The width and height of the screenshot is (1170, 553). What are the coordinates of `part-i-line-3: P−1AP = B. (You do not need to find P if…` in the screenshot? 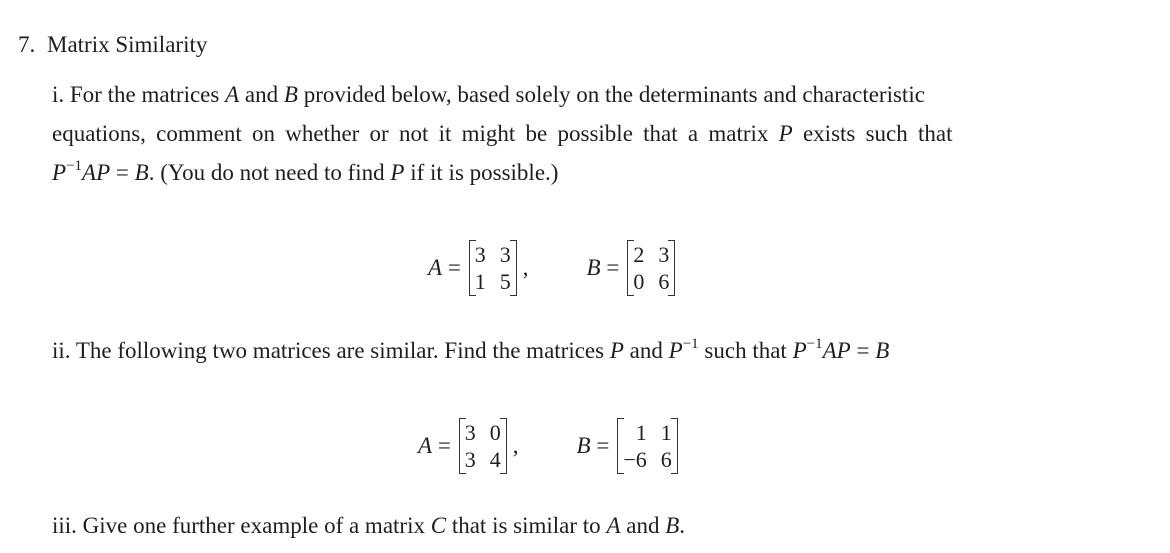 It's located at (305, 171).